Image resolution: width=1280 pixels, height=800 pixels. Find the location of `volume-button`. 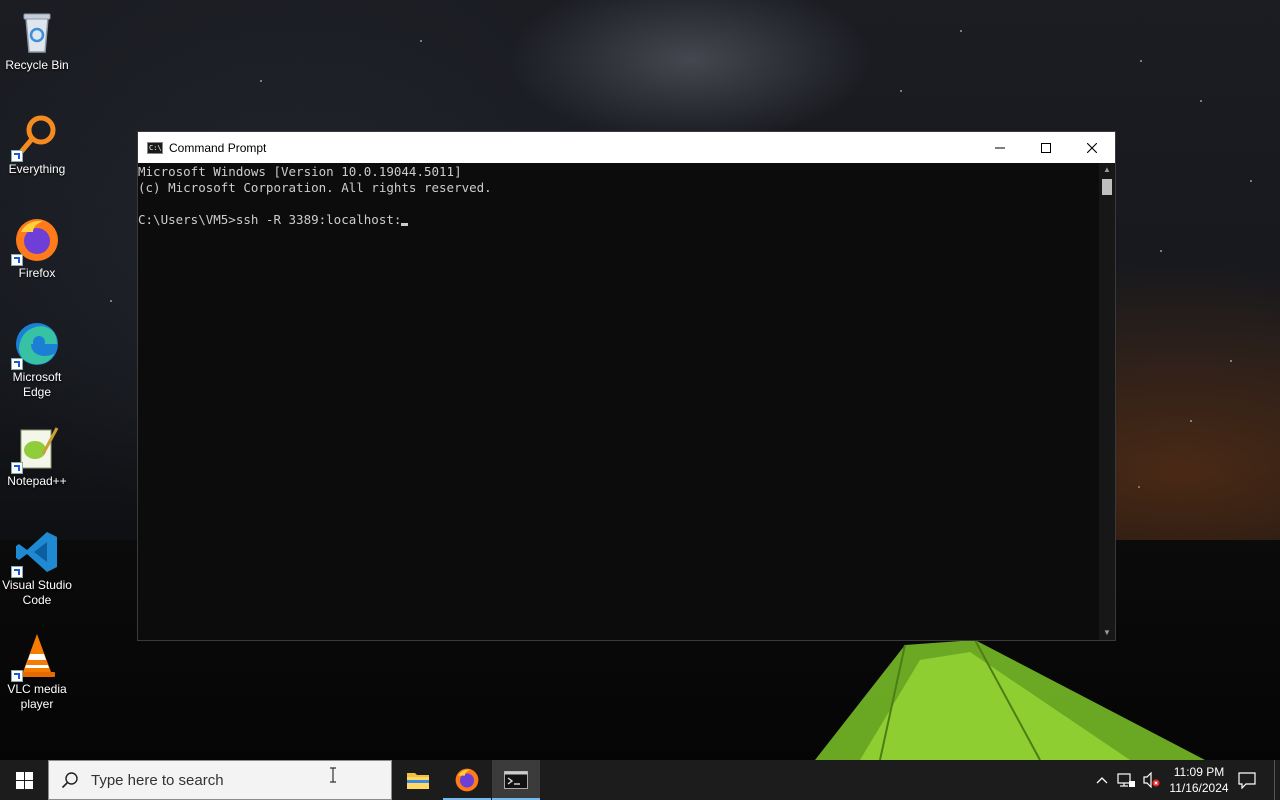

volume-button is located at coordinates (1151, 780).